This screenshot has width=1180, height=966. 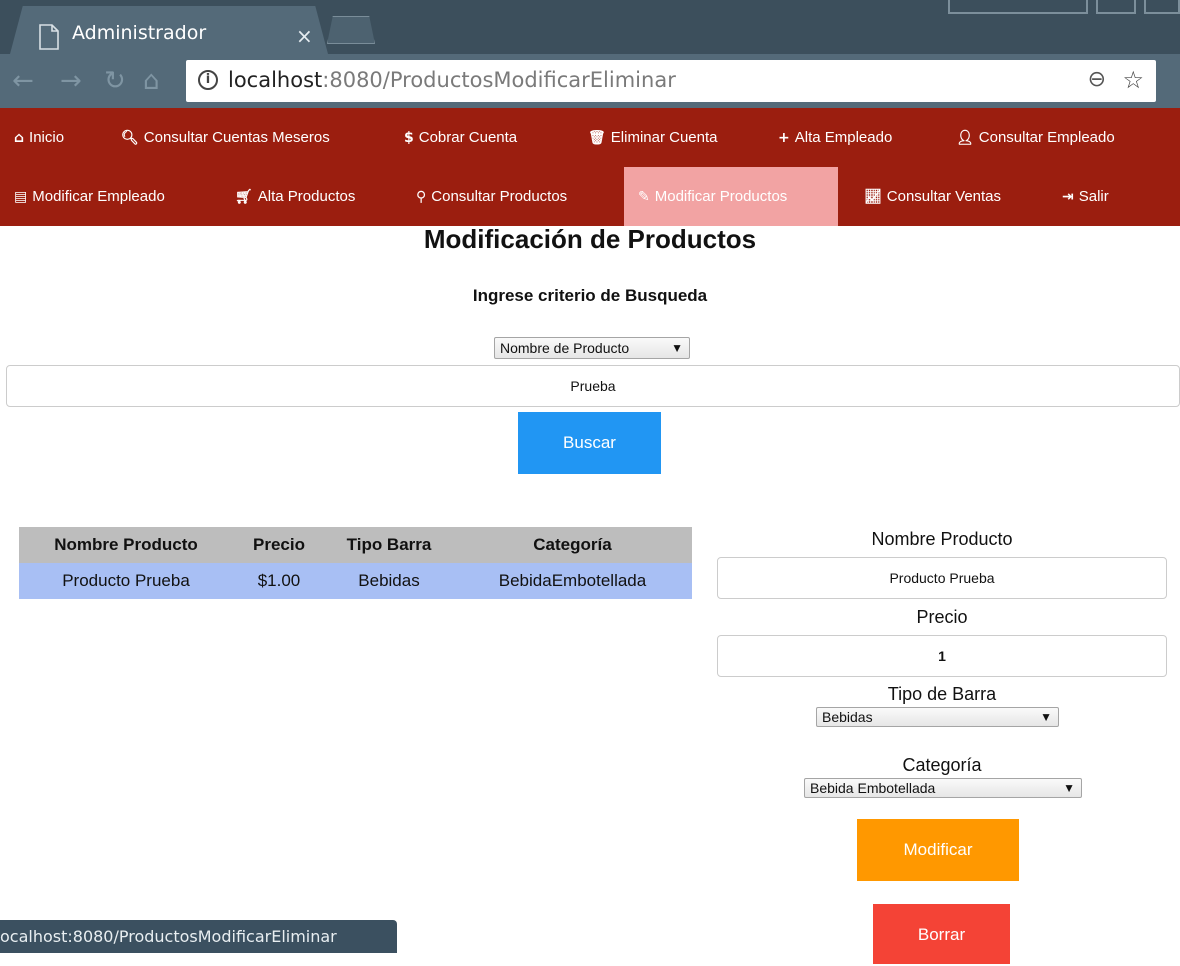 What do you see at coordinates (942, 694) in the screenshot?
I see `tipo-barra-label: Tipo de Barra` at bounding box center [942, 694].